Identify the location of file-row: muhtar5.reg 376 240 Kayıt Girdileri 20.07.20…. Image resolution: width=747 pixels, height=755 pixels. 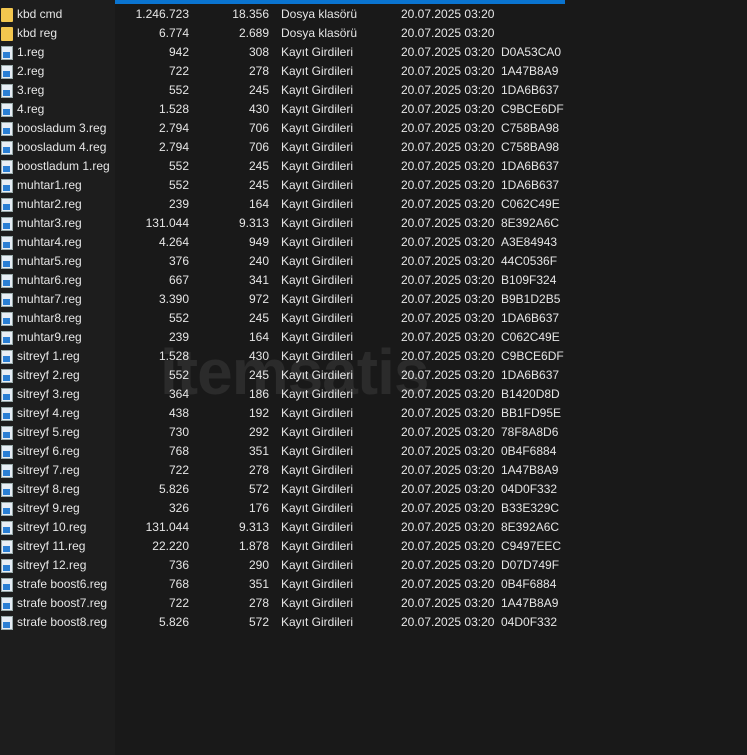
(373, 261).